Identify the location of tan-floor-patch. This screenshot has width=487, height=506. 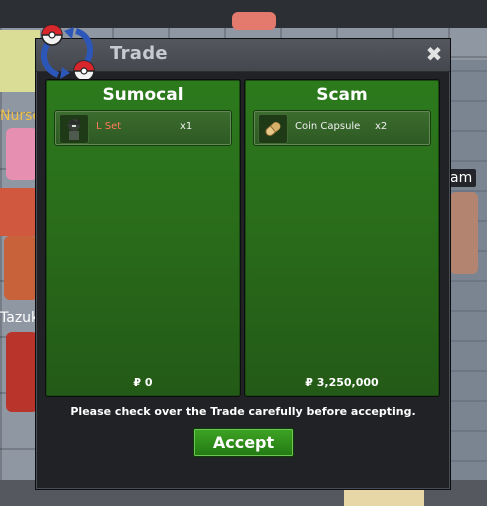
(384, 498).